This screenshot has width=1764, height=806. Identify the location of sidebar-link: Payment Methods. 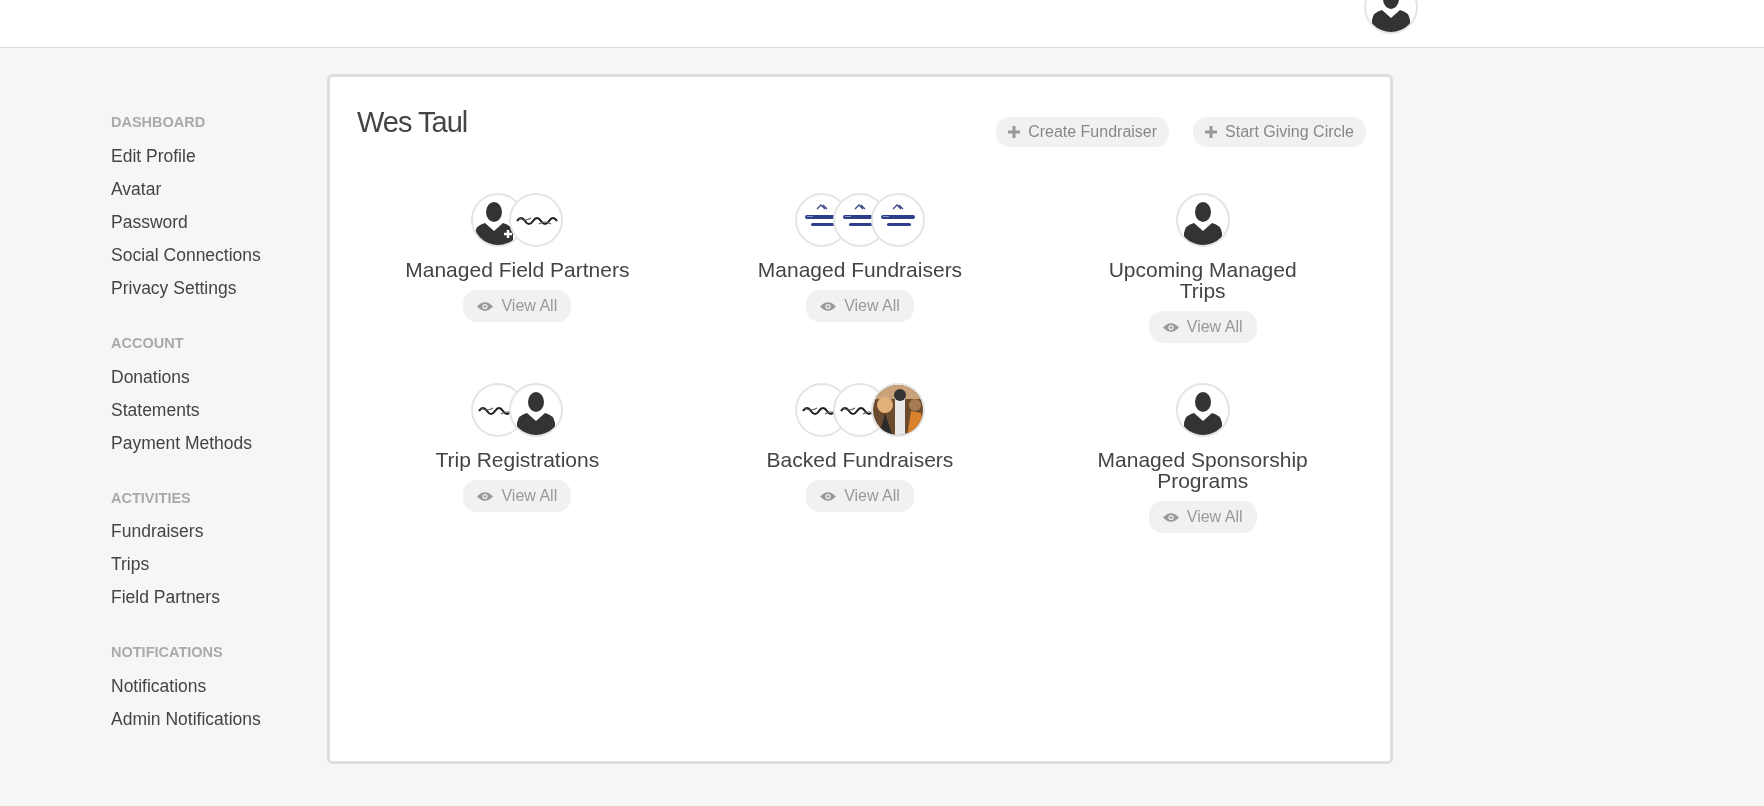
(219, 443).